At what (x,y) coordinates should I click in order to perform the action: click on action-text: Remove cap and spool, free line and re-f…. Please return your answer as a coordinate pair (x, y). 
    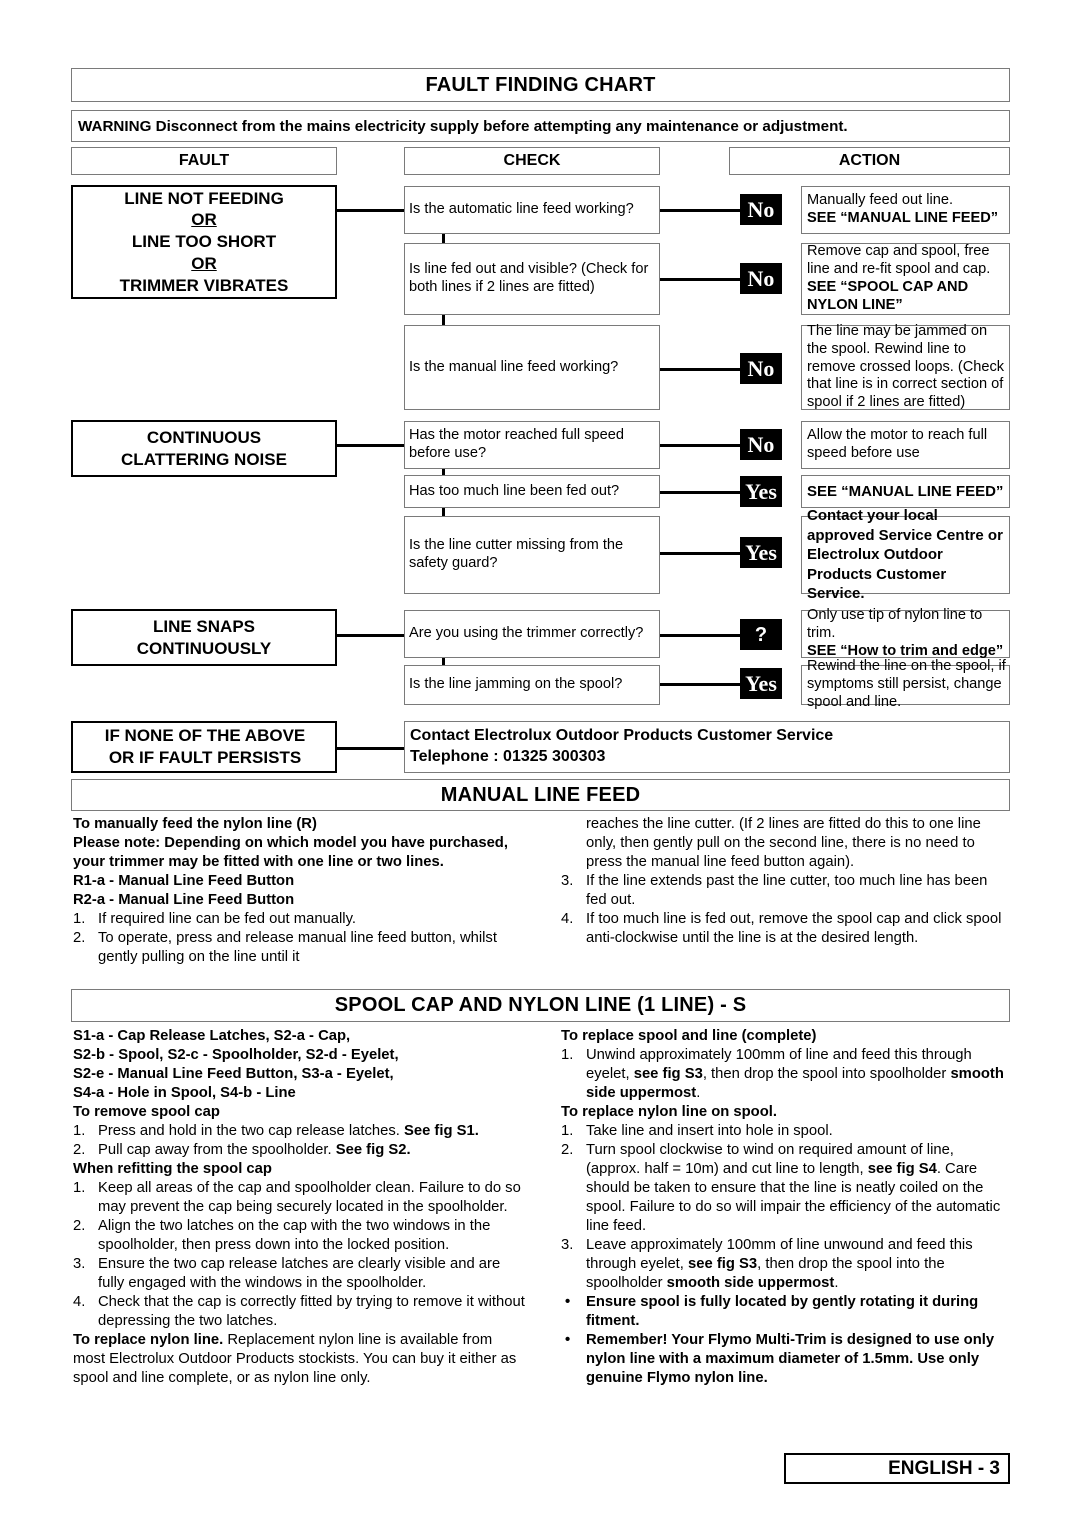
    Looking at the image, I should click on (899, 260).